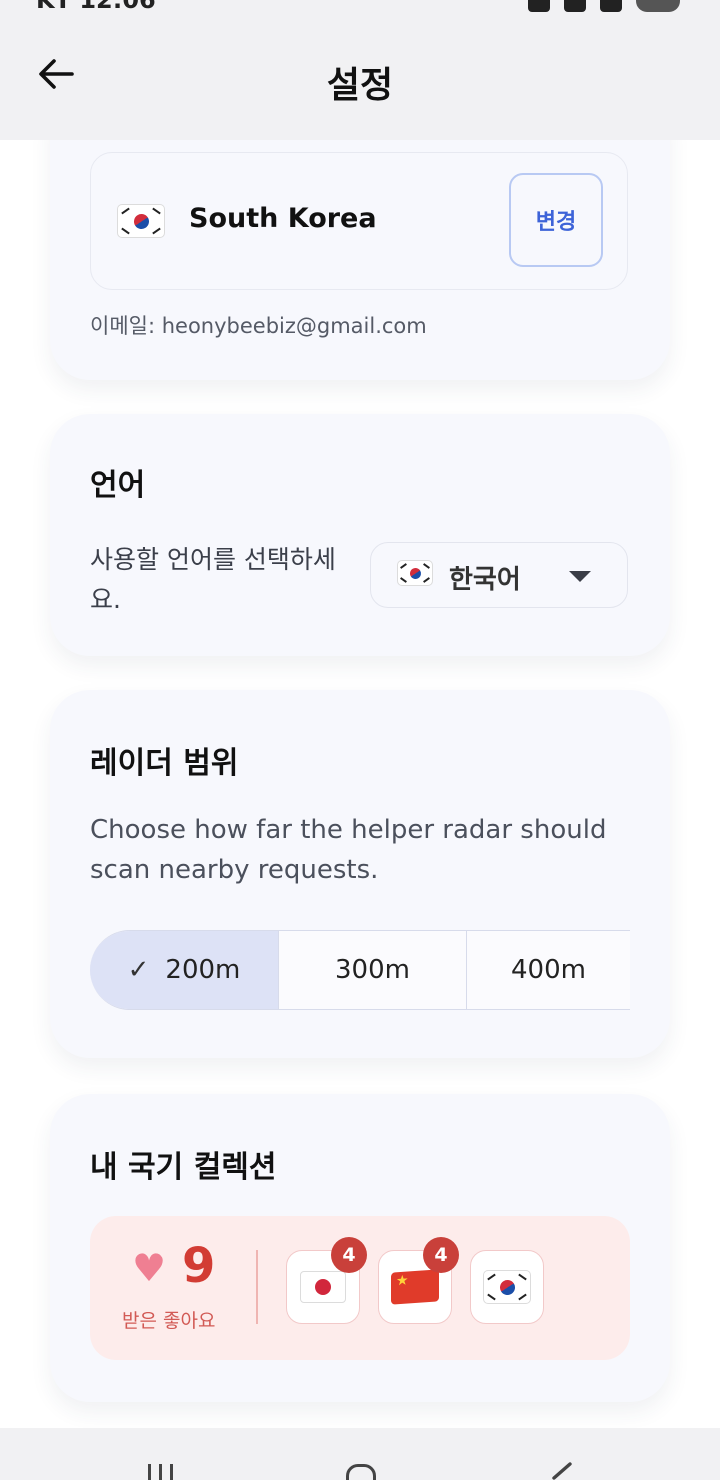 This screenshot has height=1480, width=720. What do you see at coordinates (257, 1287) in the screenshot?
I see `divider` at bounding box center [257, 1287].